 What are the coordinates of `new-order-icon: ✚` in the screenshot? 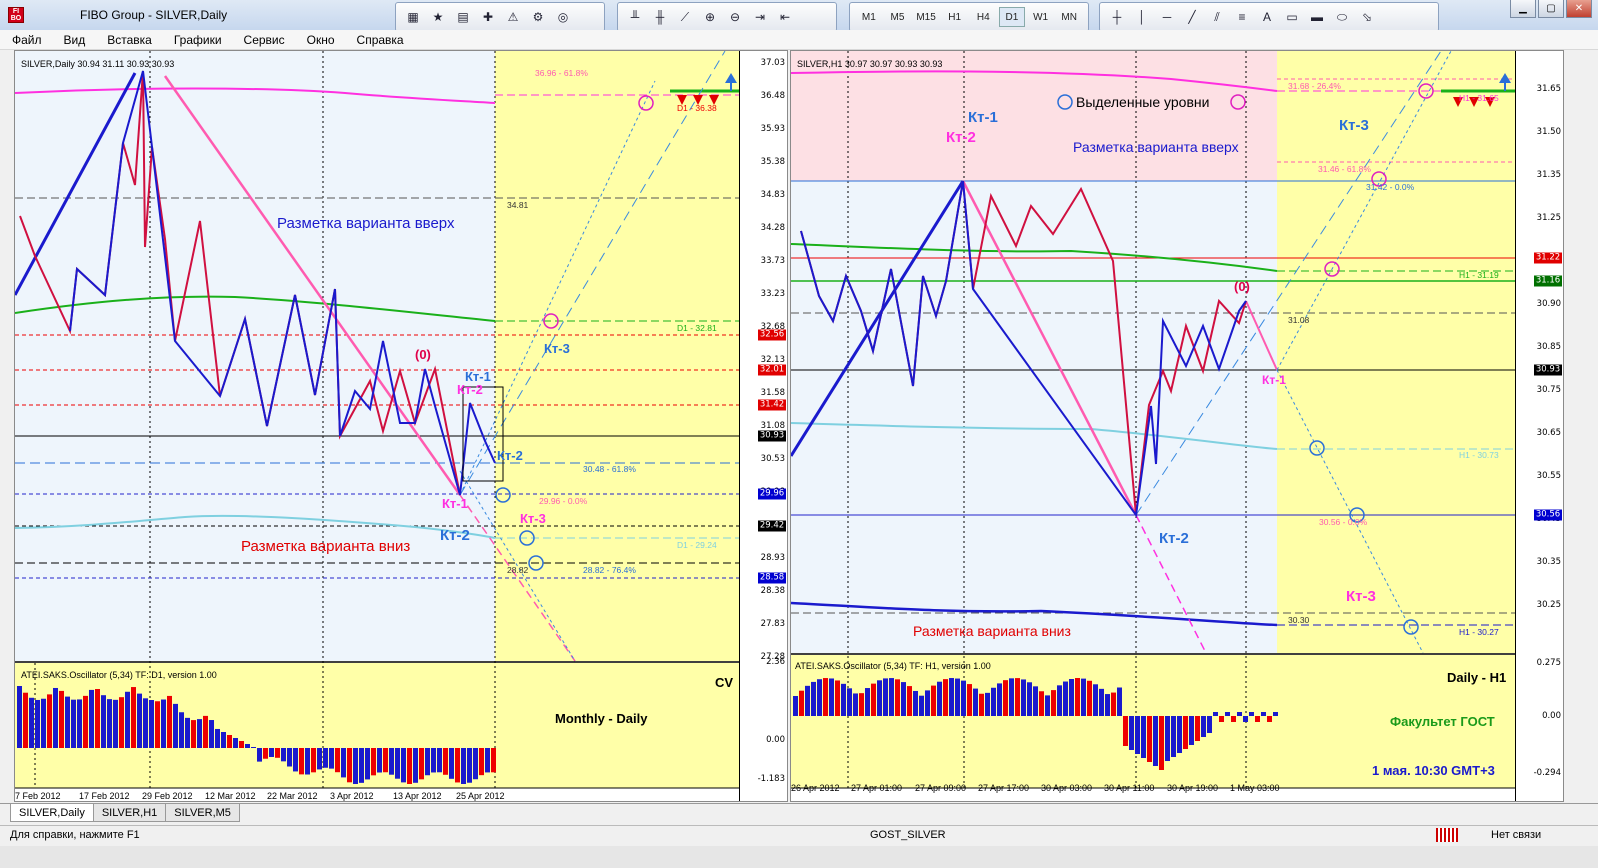 It's located at (488, 17).